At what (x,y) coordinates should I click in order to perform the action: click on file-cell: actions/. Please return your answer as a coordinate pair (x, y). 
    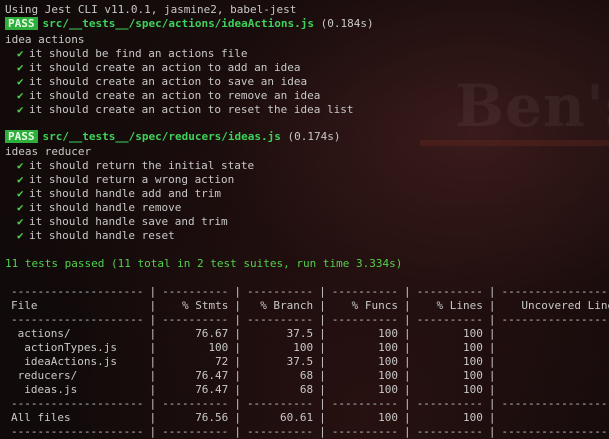
    Looking at the image, I should click on (41, 333).